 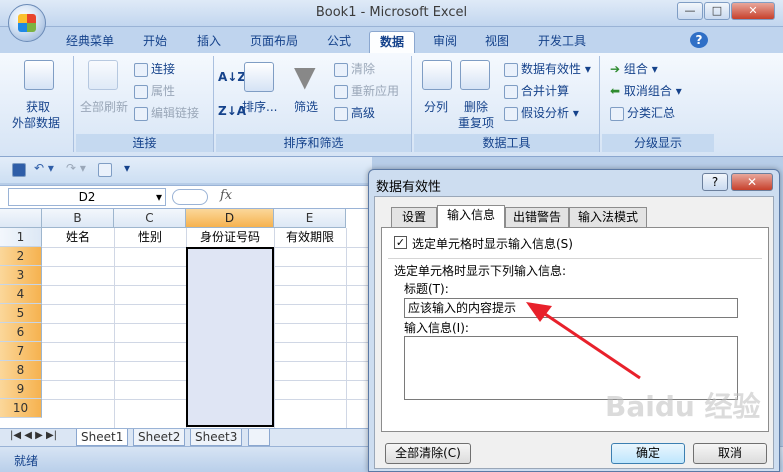 I want to click on office-button, so click(x=27, y=23).